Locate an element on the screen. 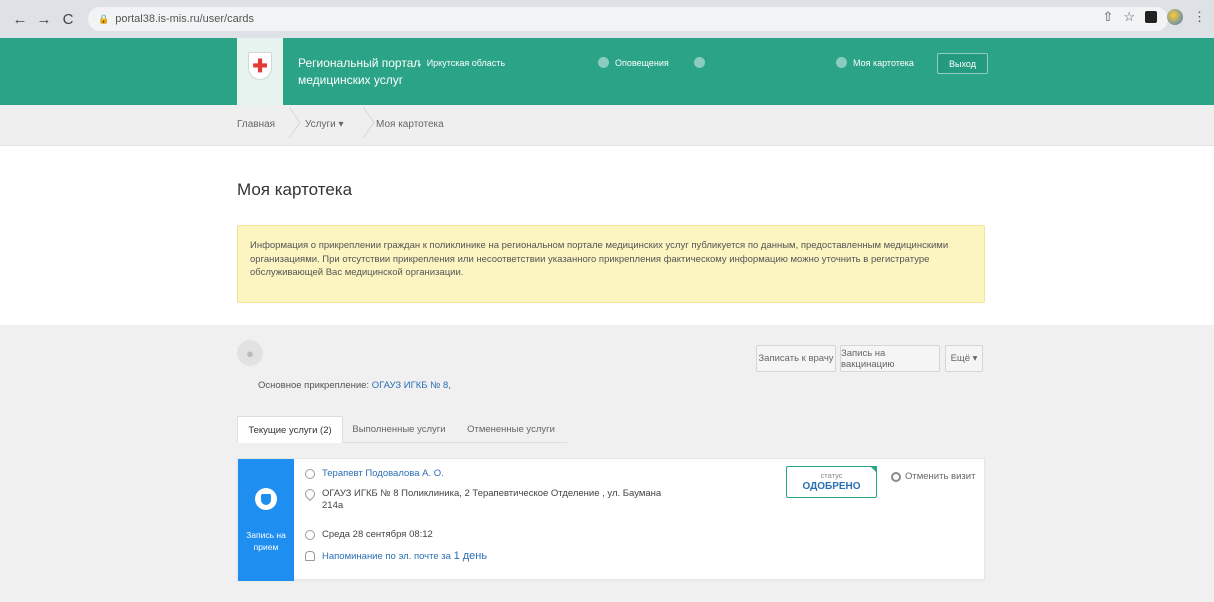 This screenshot has height=602, width=1214. appointment-datetime: Среда 28 сентября 08:12 is located at coordinates (377, 534).